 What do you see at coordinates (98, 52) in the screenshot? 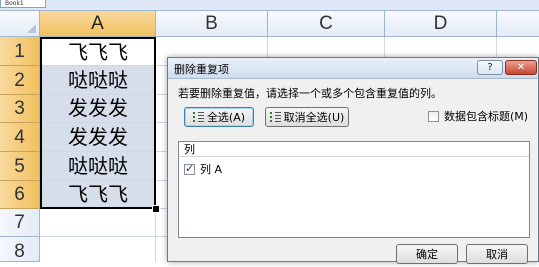
I see `cell-a1: 飞飞飞` at bounding box center [98, 52].